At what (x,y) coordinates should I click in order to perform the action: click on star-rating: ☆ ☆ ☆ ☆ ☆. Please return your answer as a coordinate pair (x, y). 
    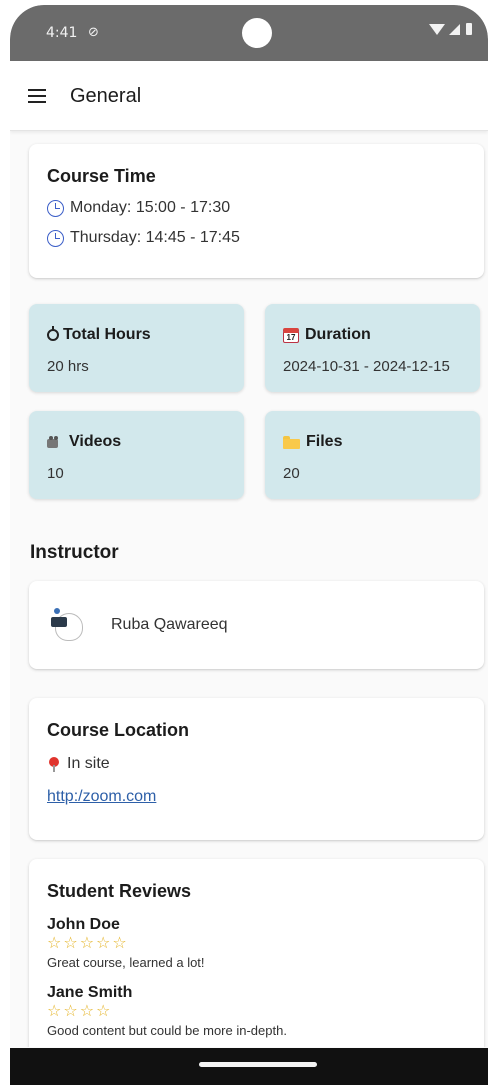
    Looking at the image, I should click on (256, 944).